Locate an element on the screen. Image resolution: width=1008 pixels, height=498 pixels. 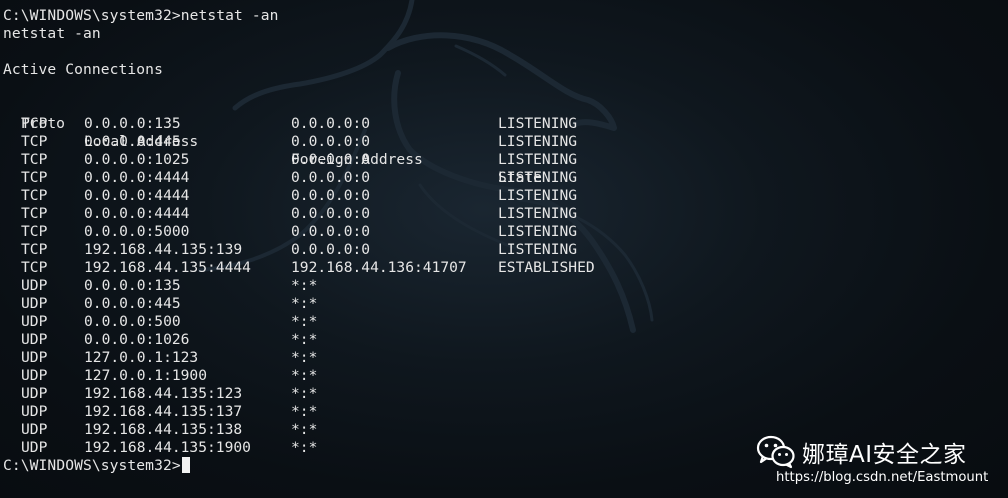
cell-local-address: 192.168.44.135:138 is located at coordinates (163, 429).